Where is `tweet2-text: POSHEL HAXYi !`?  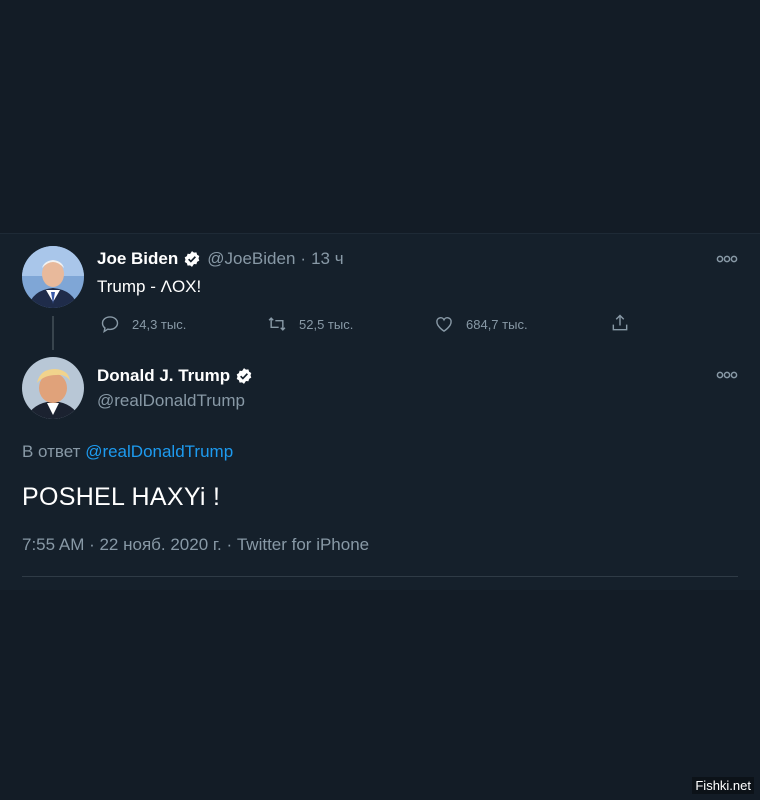
tweet2-text: POSHEL HAXYi ! is located at coordinates (121, 497).